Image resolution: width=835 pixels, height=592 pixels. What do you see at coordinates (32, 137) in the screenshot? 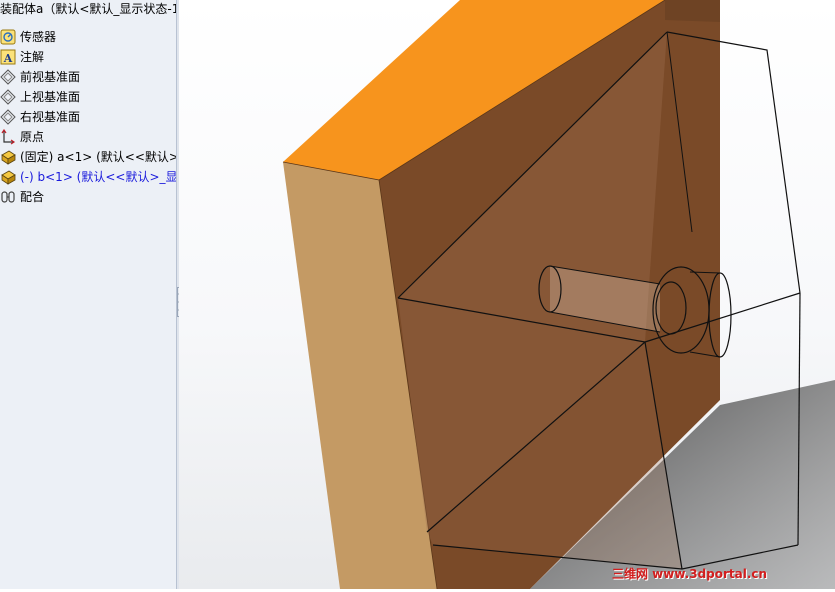
I see `tree-item-label: 原点` at bounding box center [32, 137].